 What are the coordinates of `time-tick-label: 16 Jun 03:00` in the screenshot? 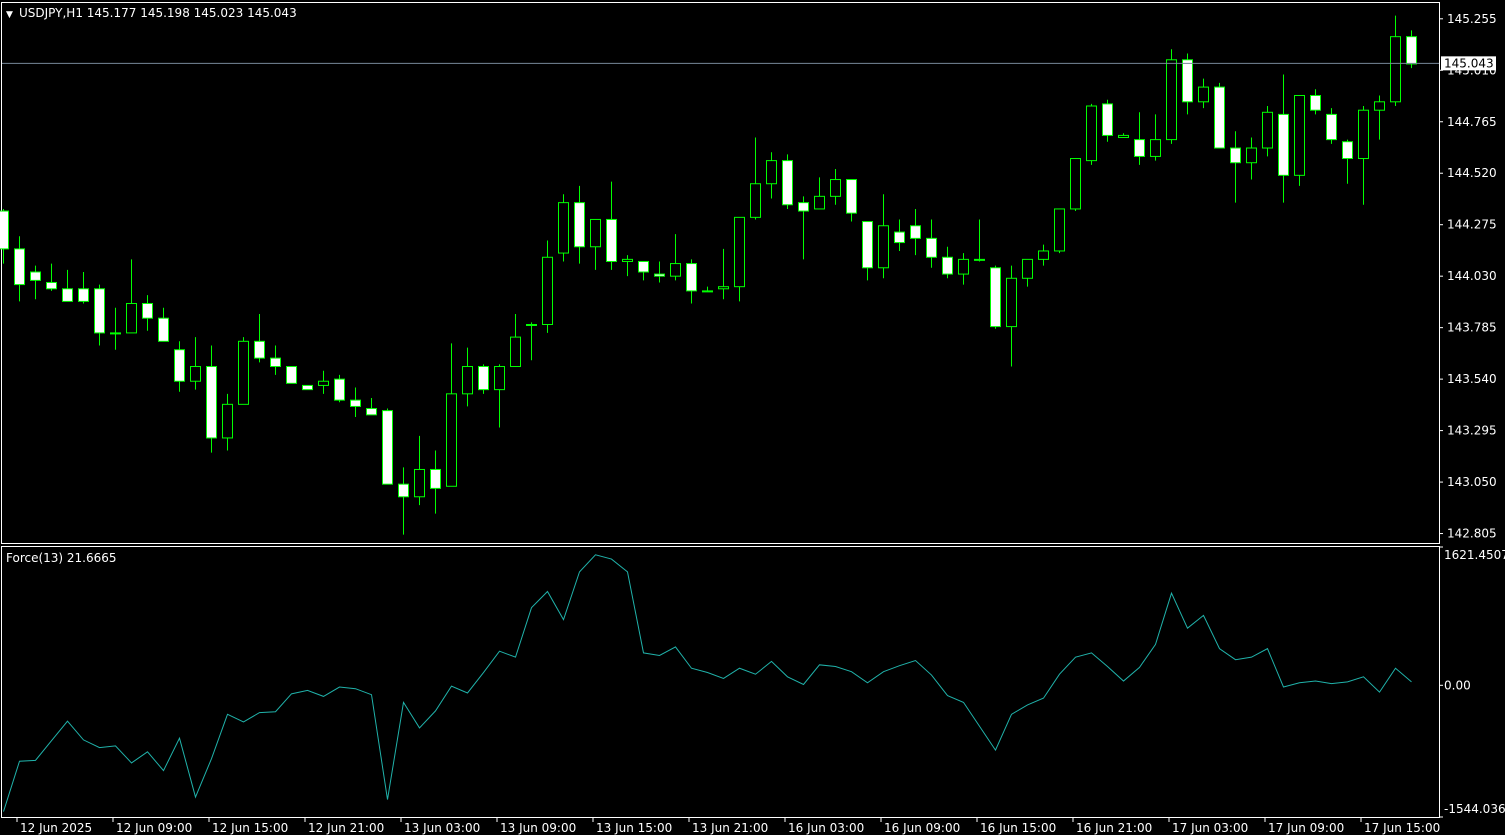 It's located at (826, 828).